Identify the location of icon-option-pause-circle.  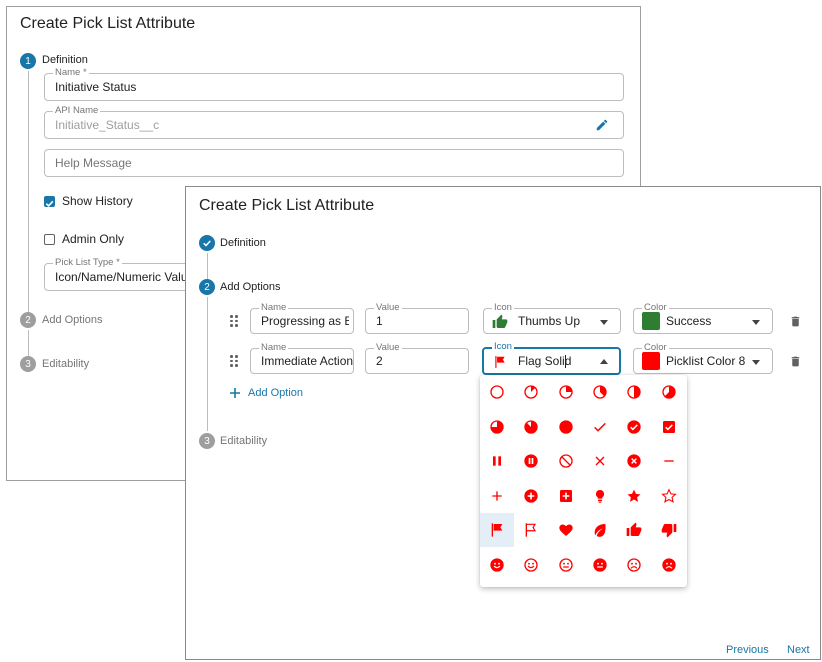
(531, 461).